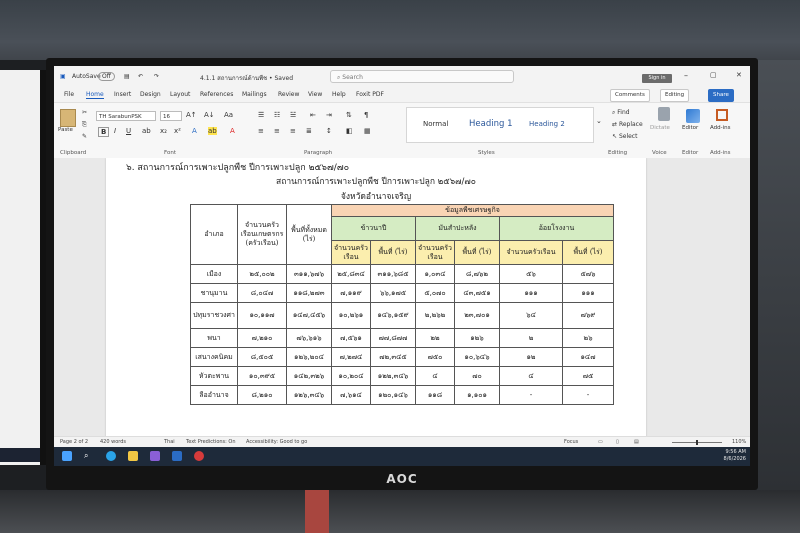 The height and width of the screenshot is (533, 800). What do you see at coordinates (490, 124) in the screenshot?
I see `style-heading-1: Heading 1` at bounding box center [490, 124].